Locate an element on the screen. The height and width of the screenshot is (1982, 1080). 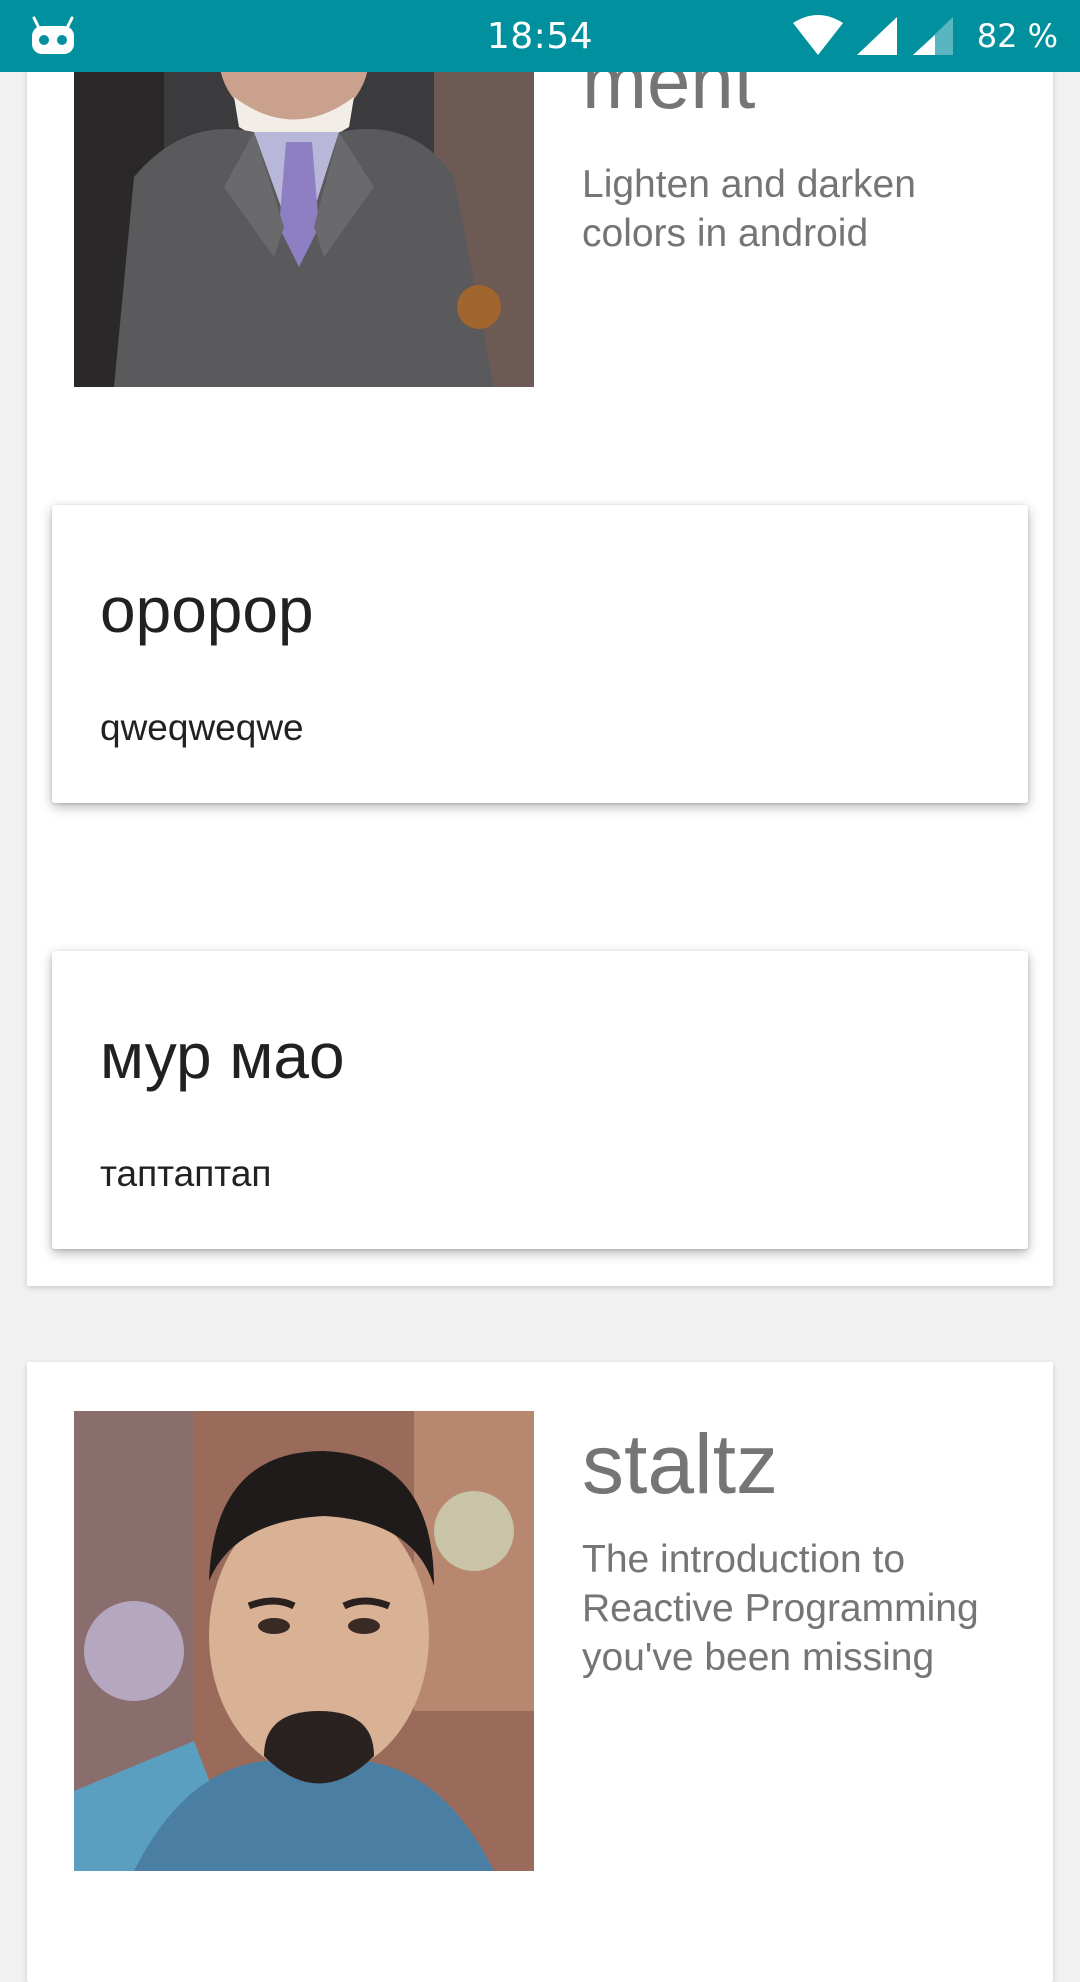
comment-body: qweqweqwe is located at coordinates (202, 727).